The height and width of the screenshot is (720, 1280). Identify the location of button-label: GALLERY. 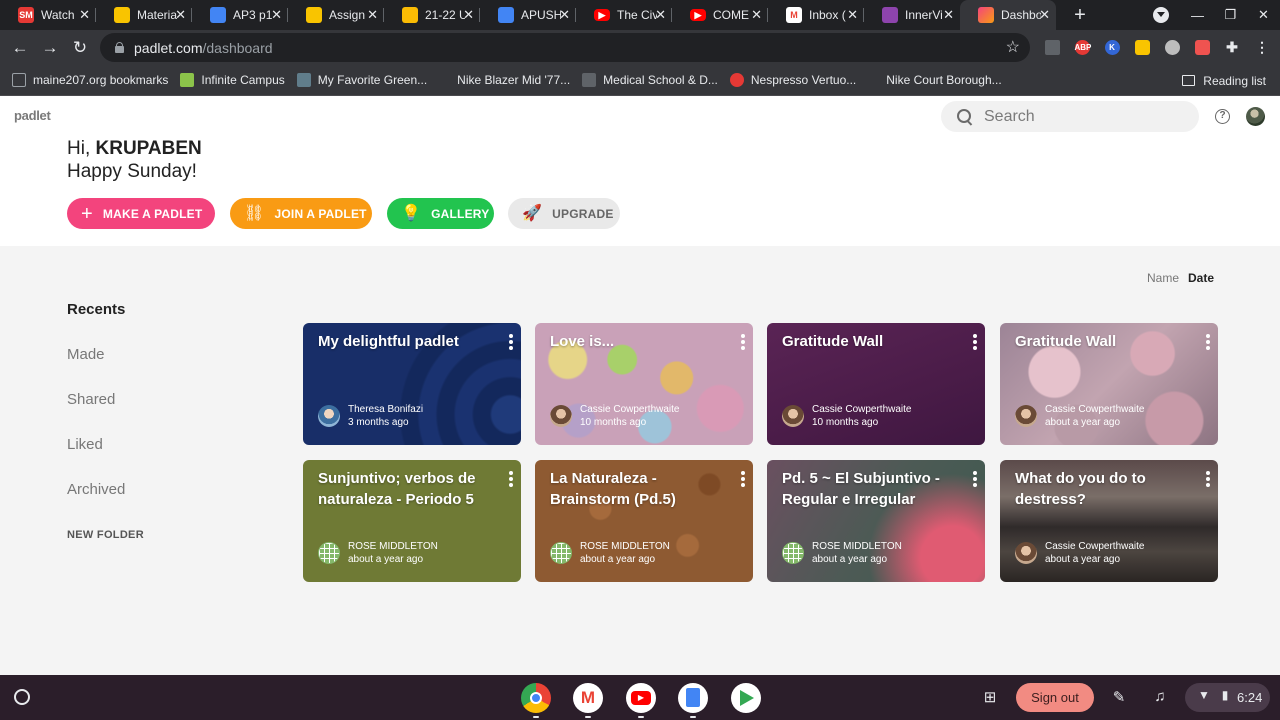
(460, 213).